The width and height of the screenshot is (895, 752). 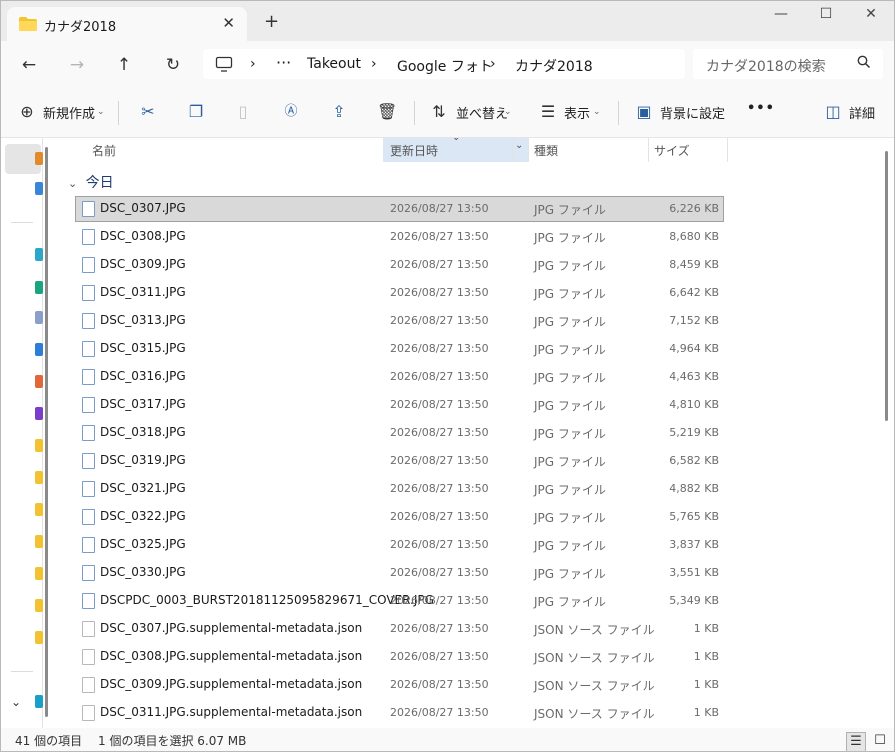 What do you see at coordinates (387, 112) in the screenshot?
I see `delete-icon: 🗑` at bounding box center [387, 112].